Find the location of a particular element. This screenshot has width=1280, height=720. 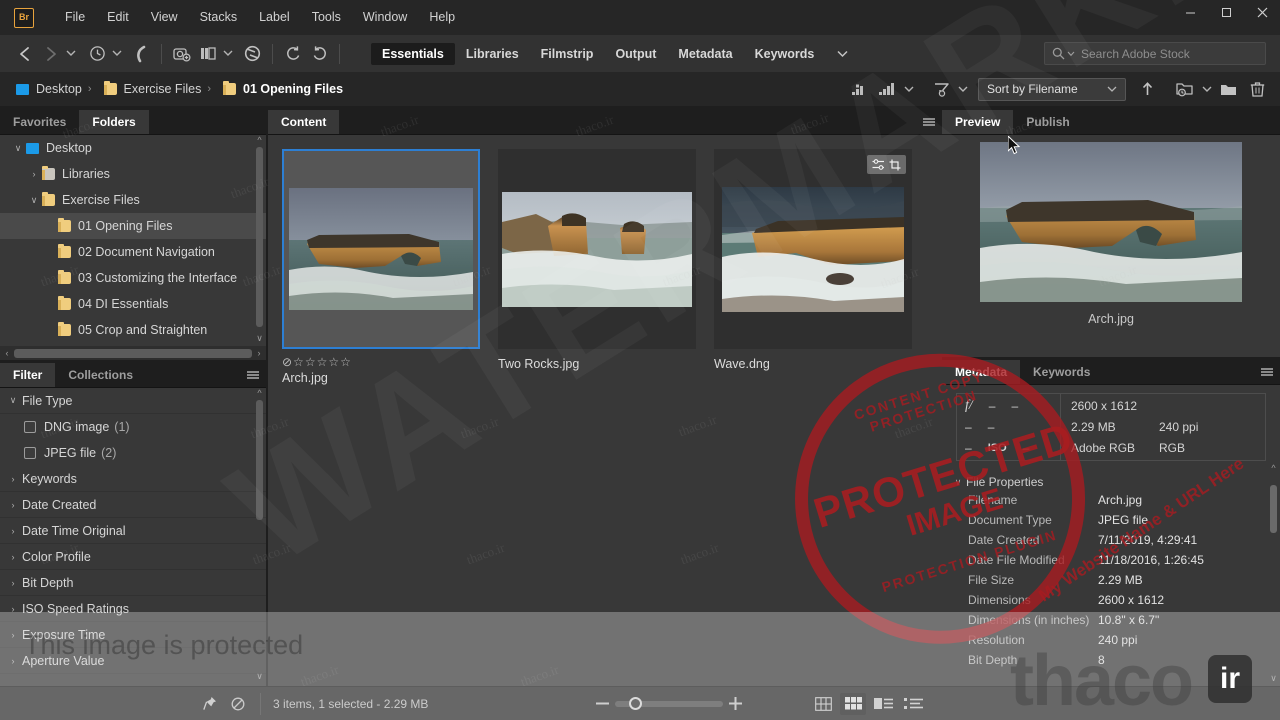

folders-vertical-scrollbar: ^ ∨ is located at coordinates (259, 239).